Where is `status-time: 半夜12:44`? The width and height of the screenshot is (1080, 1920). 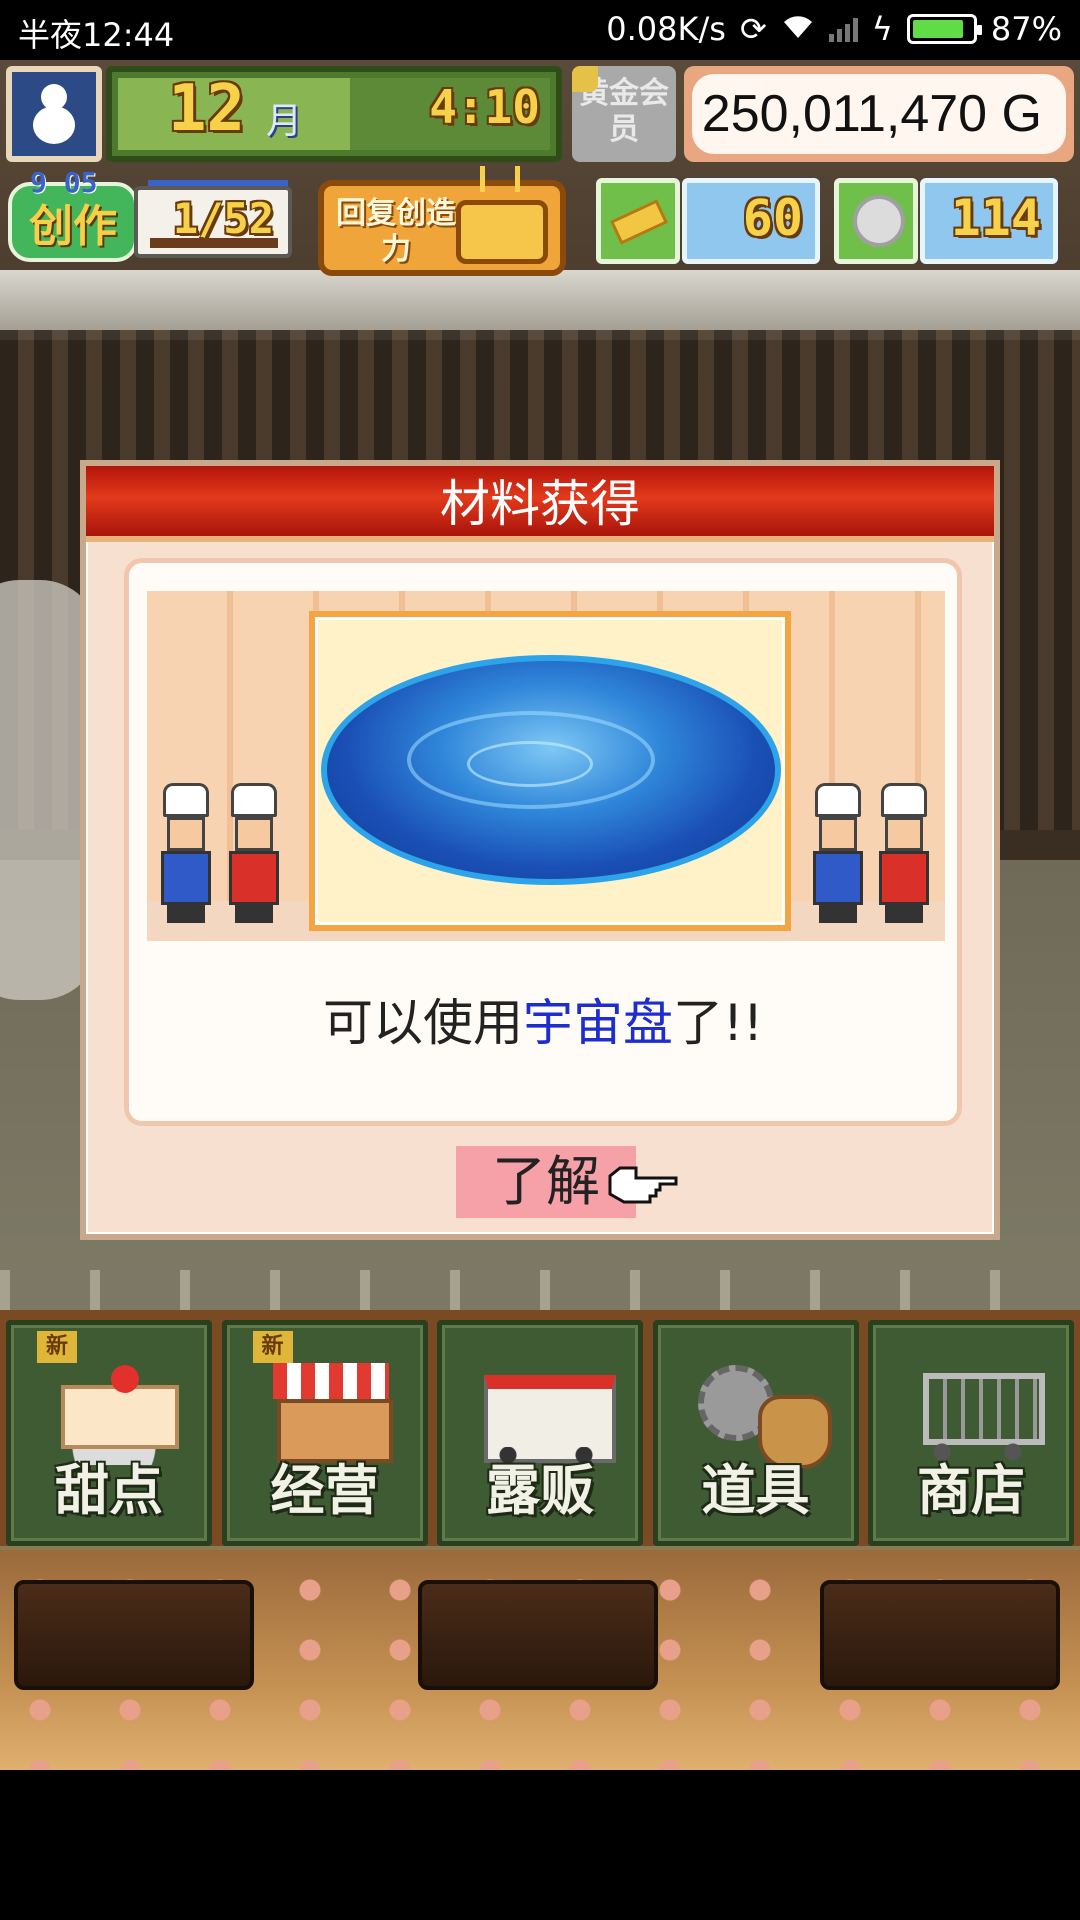
status-time: 半夜12:44 is located at coordinates (96, 35).